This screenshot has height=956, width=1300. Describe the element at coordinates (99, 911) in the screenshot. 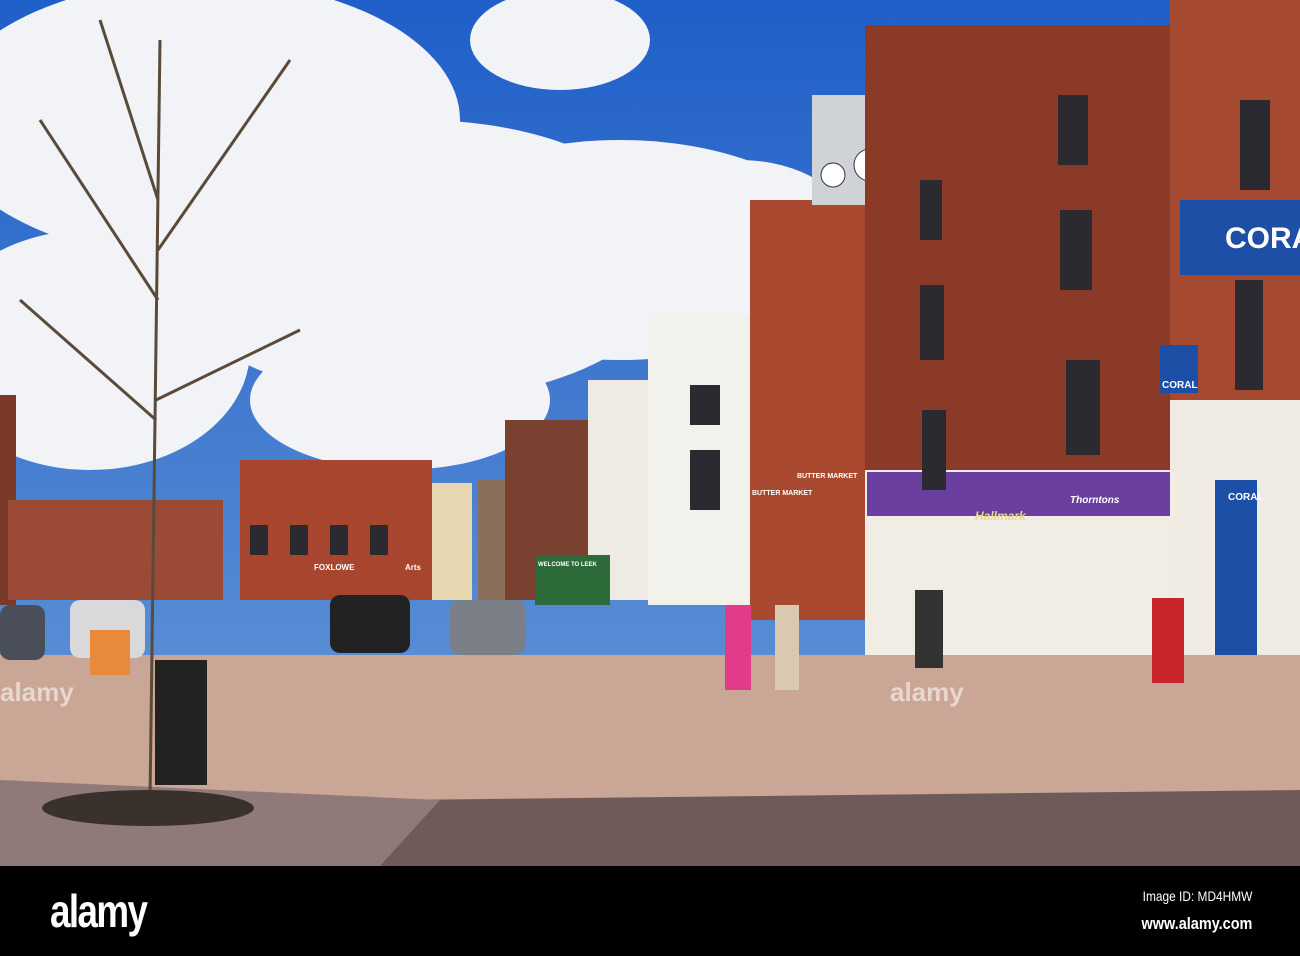

I see `alamy-logo: alamy` at that location.